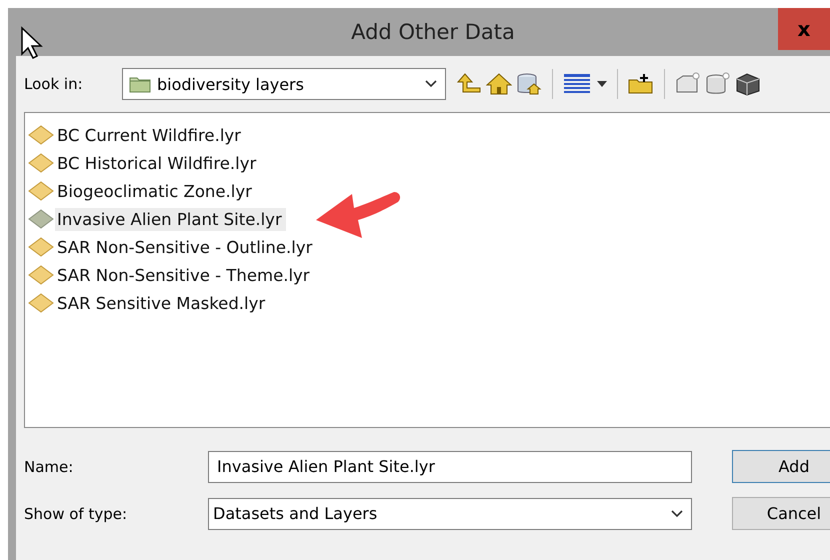 The image size is (830, 560). Describe the element at coordinates (578, 84) in the screenshot. I see `list-view-icon` at that location.